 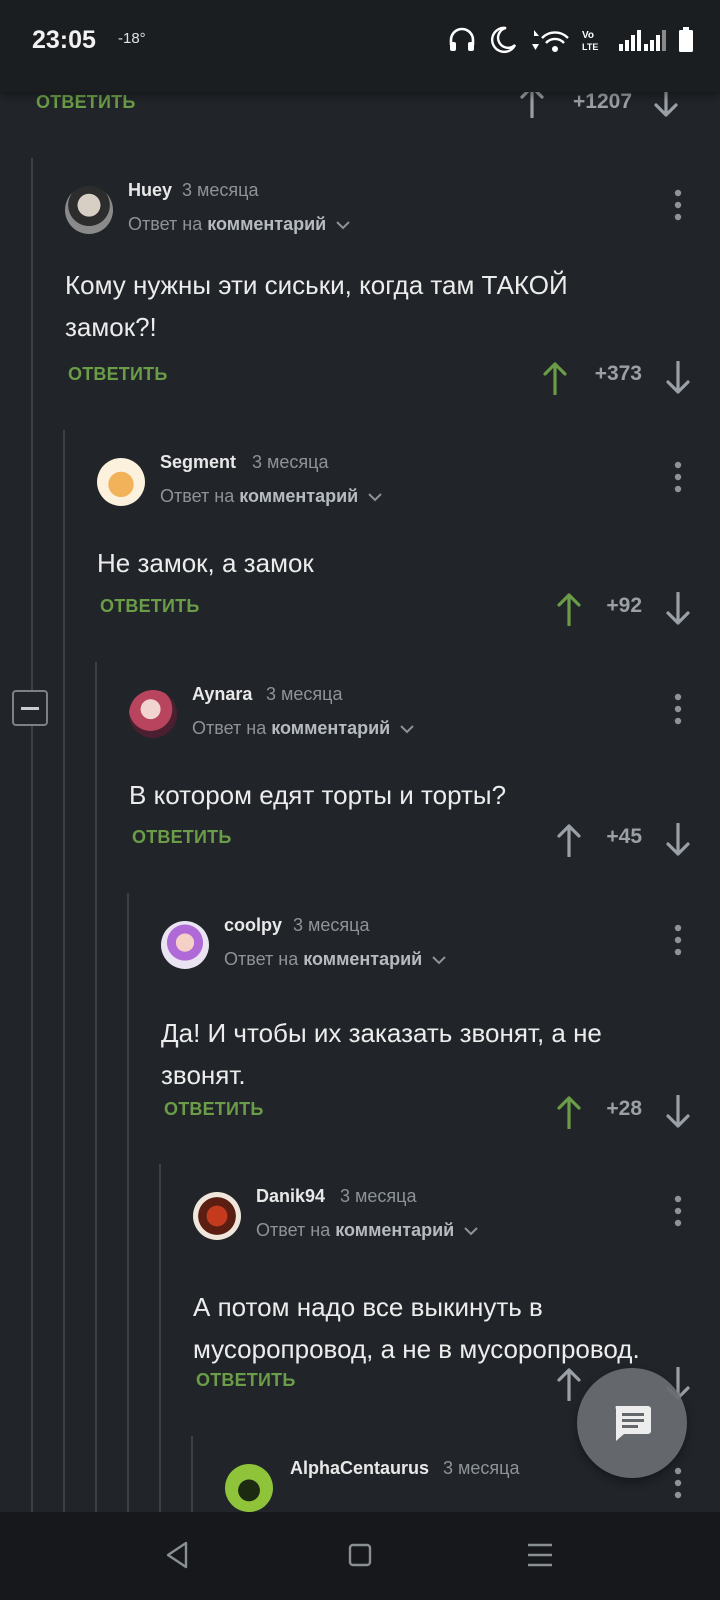 What do you see at coordinates (150, 190) in the screenshot?
I see `author-name: Huey` at bounding box center [150, 190].